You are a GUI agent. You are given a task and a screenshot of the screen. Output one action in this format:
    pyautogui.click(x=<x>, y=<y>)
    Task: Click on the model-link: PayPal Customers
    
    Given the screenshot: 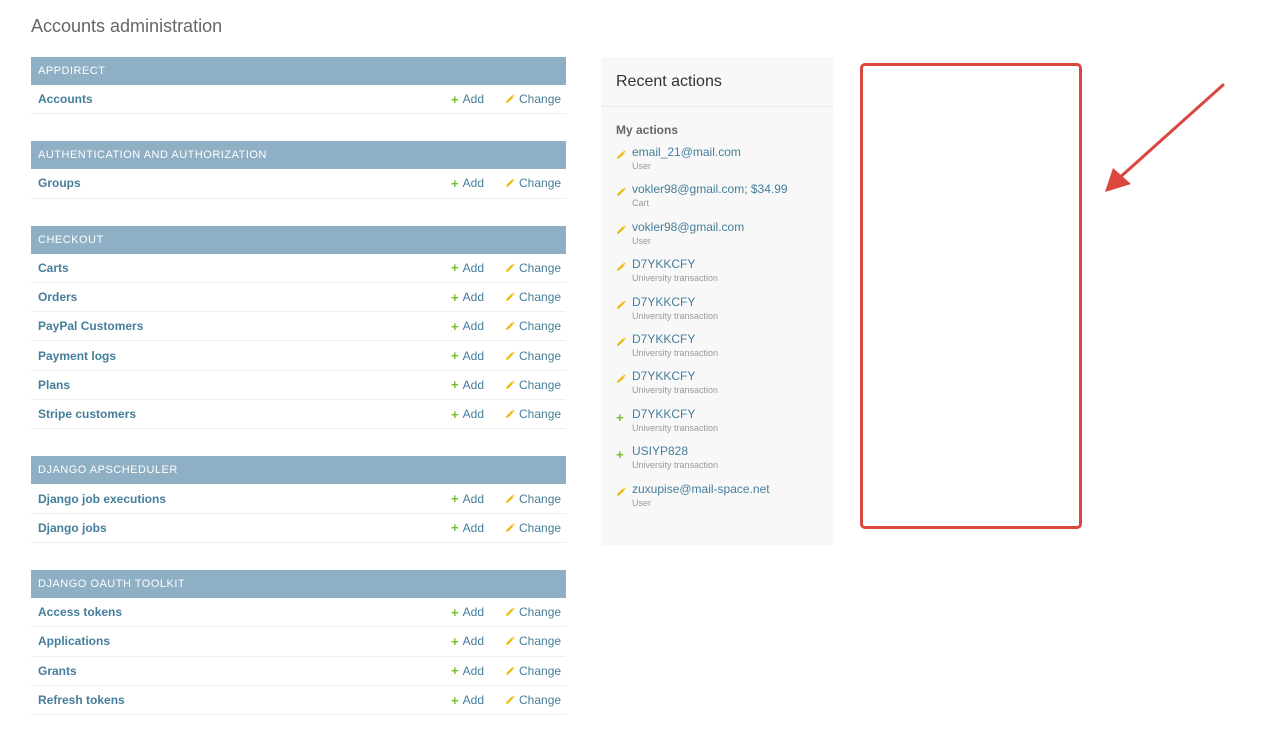 What is the action you would take?
    pyautogui.click(x=244, y=326)
    